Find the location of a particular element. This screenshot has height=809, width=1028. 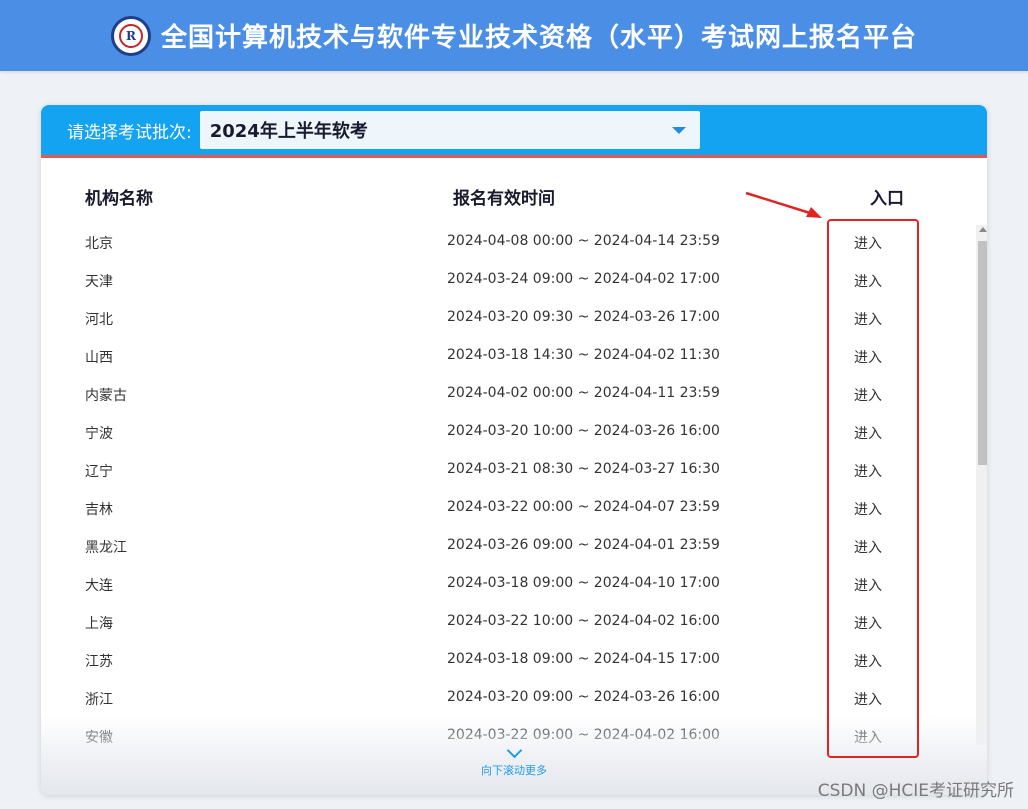

chevron-down-icon is located at coordinates (514, 750).